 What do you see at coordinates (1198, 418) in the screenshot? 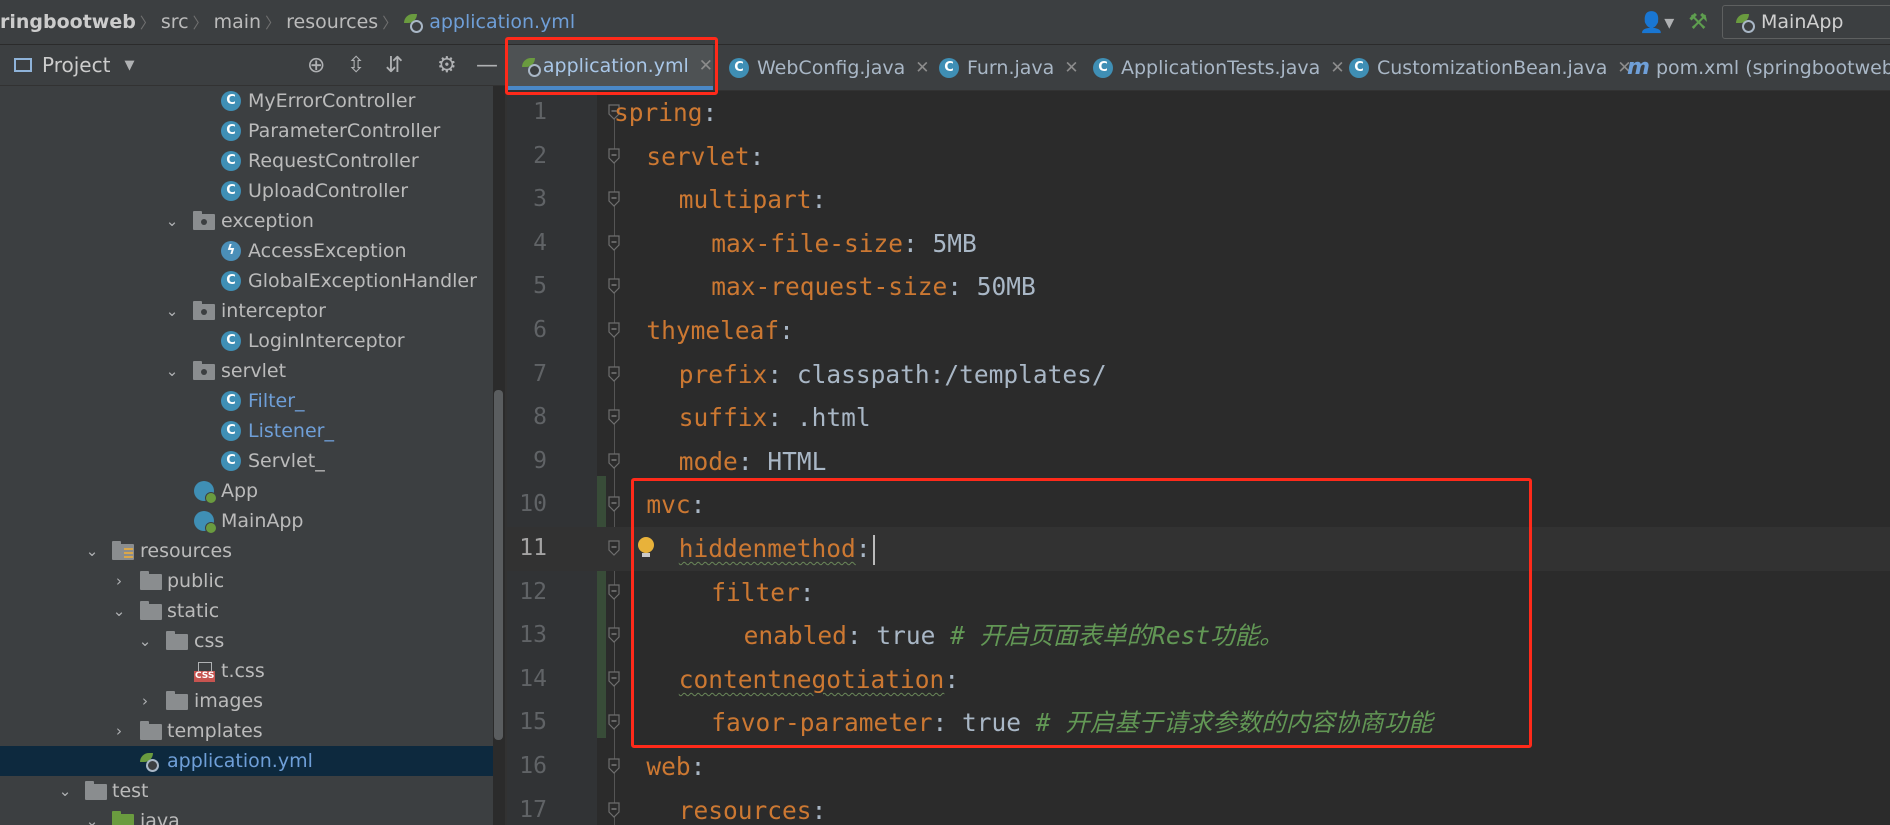
I see `code-line: 8 suffix: .html` at bounding box center [1198, 418].